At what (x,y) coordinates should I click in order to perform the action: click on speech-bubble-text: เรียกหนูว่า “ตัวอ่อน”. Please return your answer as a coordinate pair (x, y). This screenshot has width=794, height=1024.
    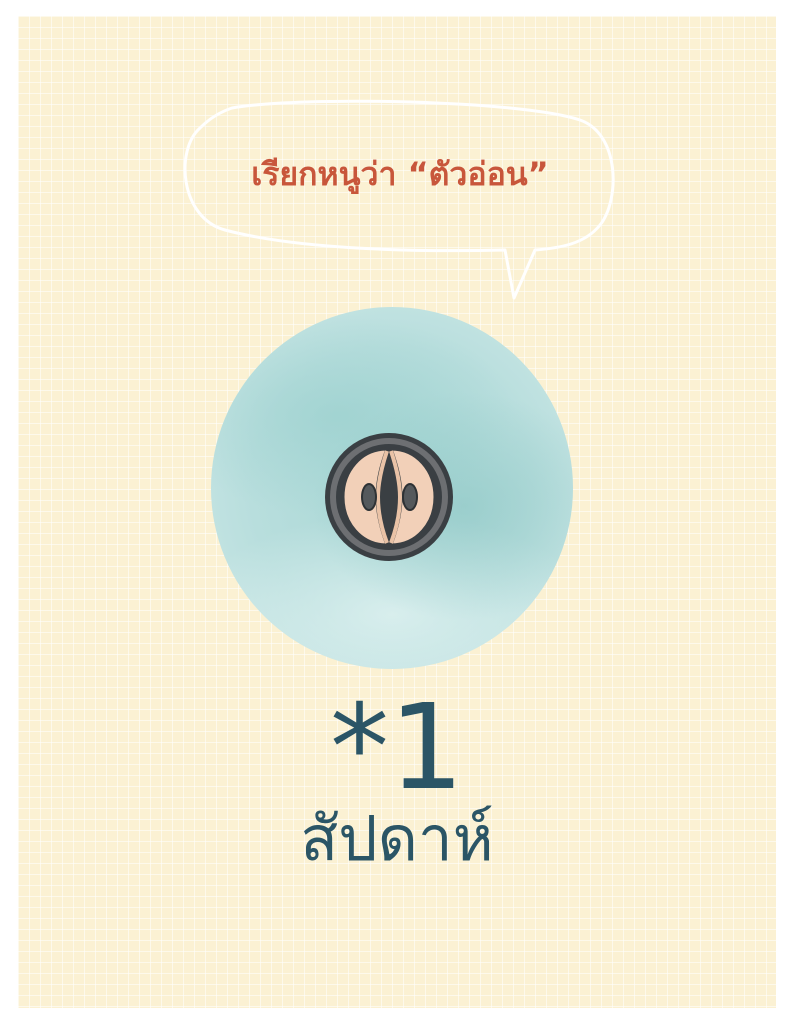
    Looking at the image, I should click on (400, 174).